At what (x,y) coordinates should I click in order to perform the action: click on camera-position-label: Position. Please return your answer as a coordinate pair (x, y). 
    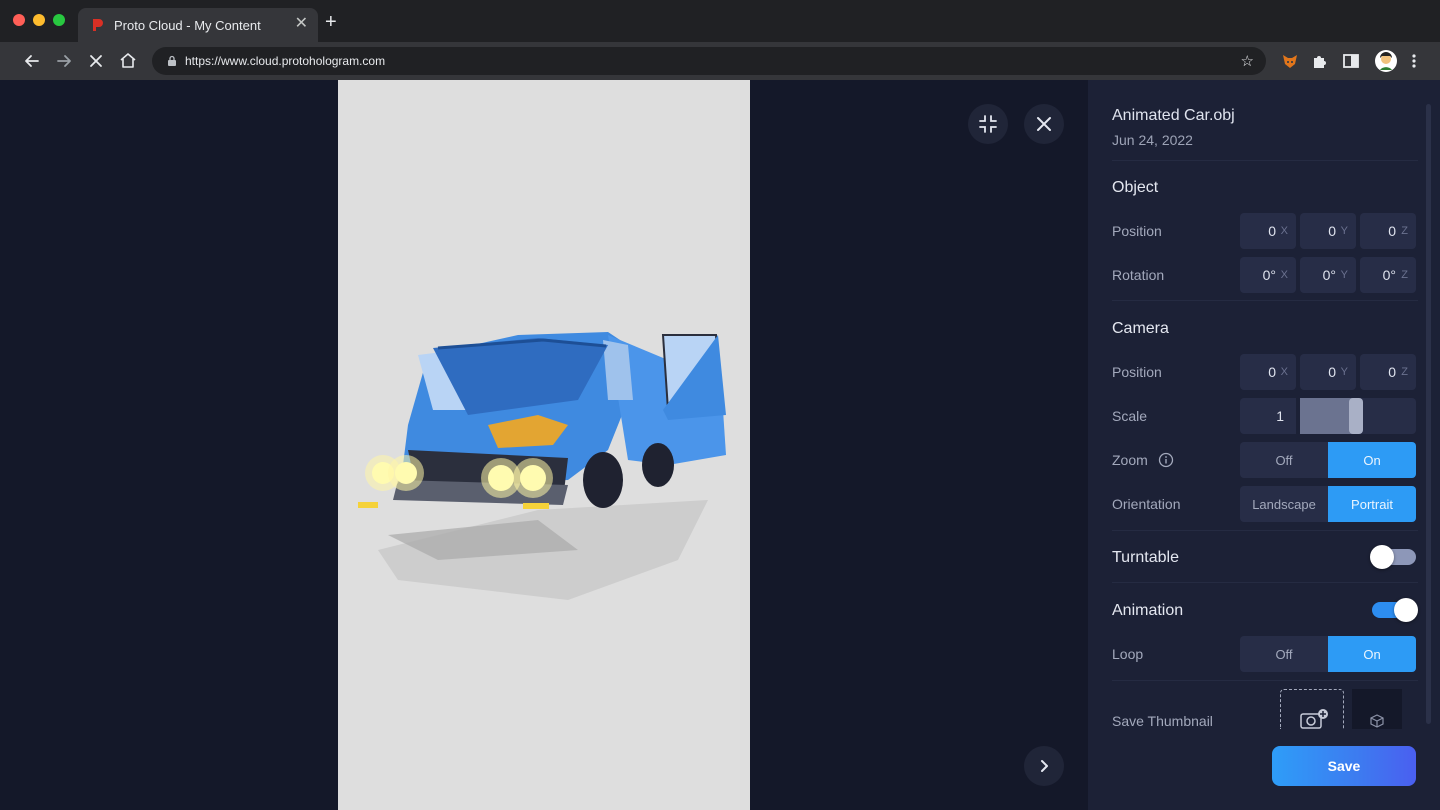
    Looking at the image, I should click on (1137, 372).